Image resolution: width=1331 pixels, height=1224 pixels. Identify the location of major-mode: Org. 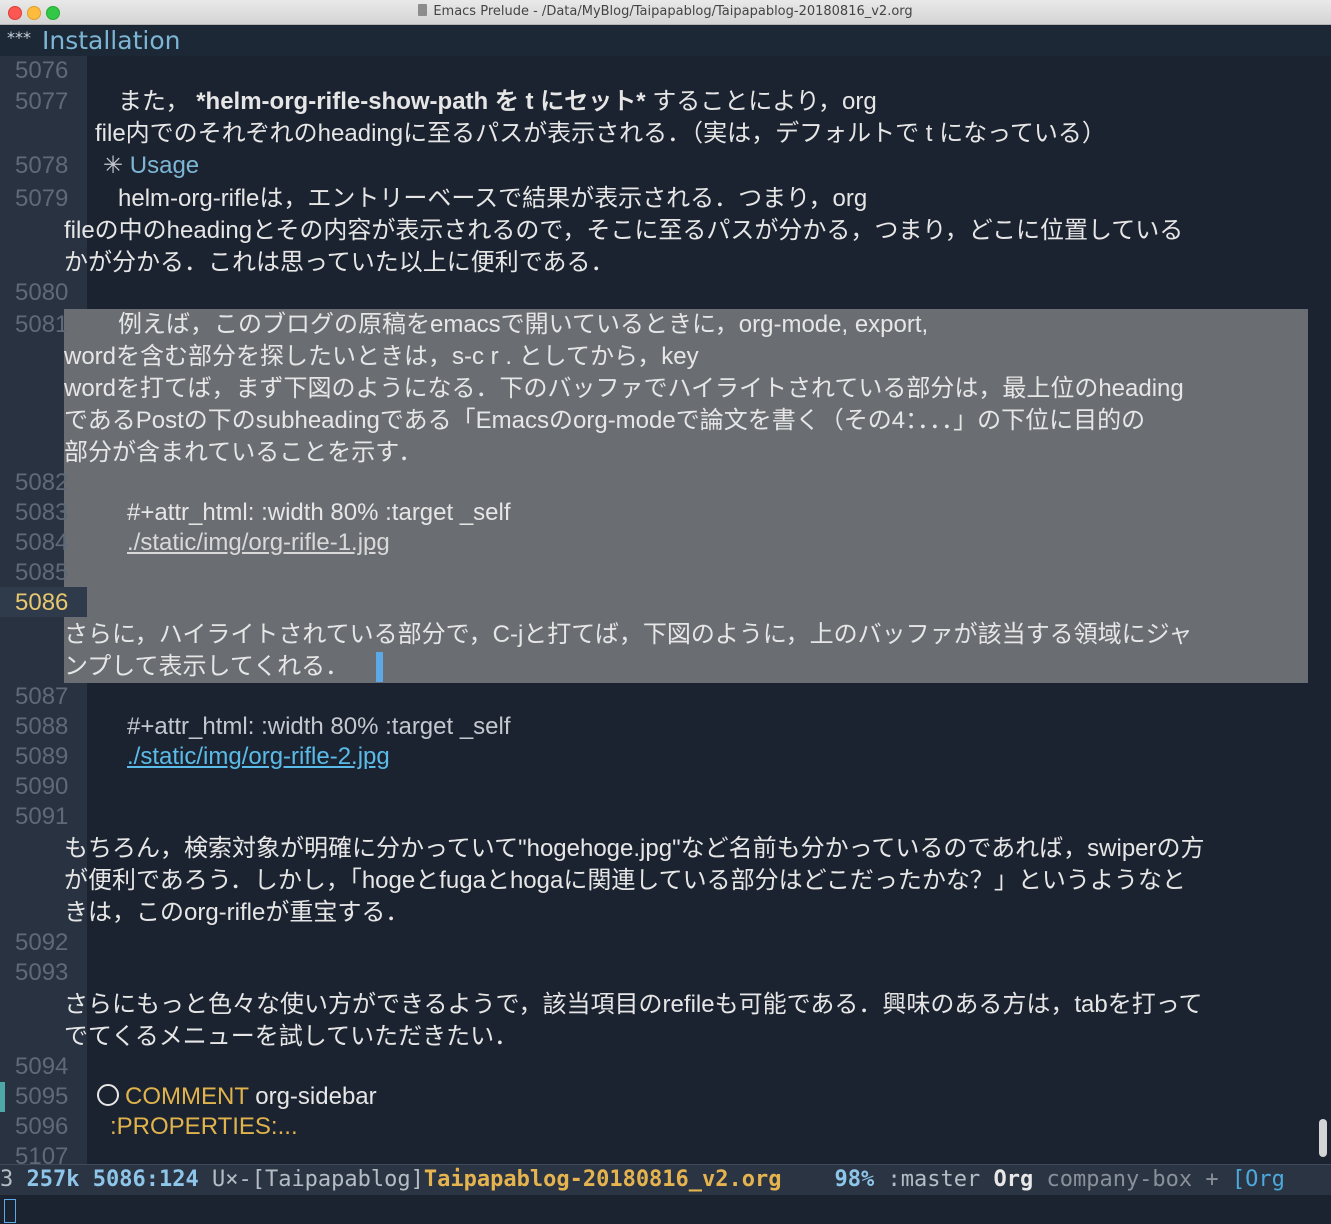
(1013, 1179).